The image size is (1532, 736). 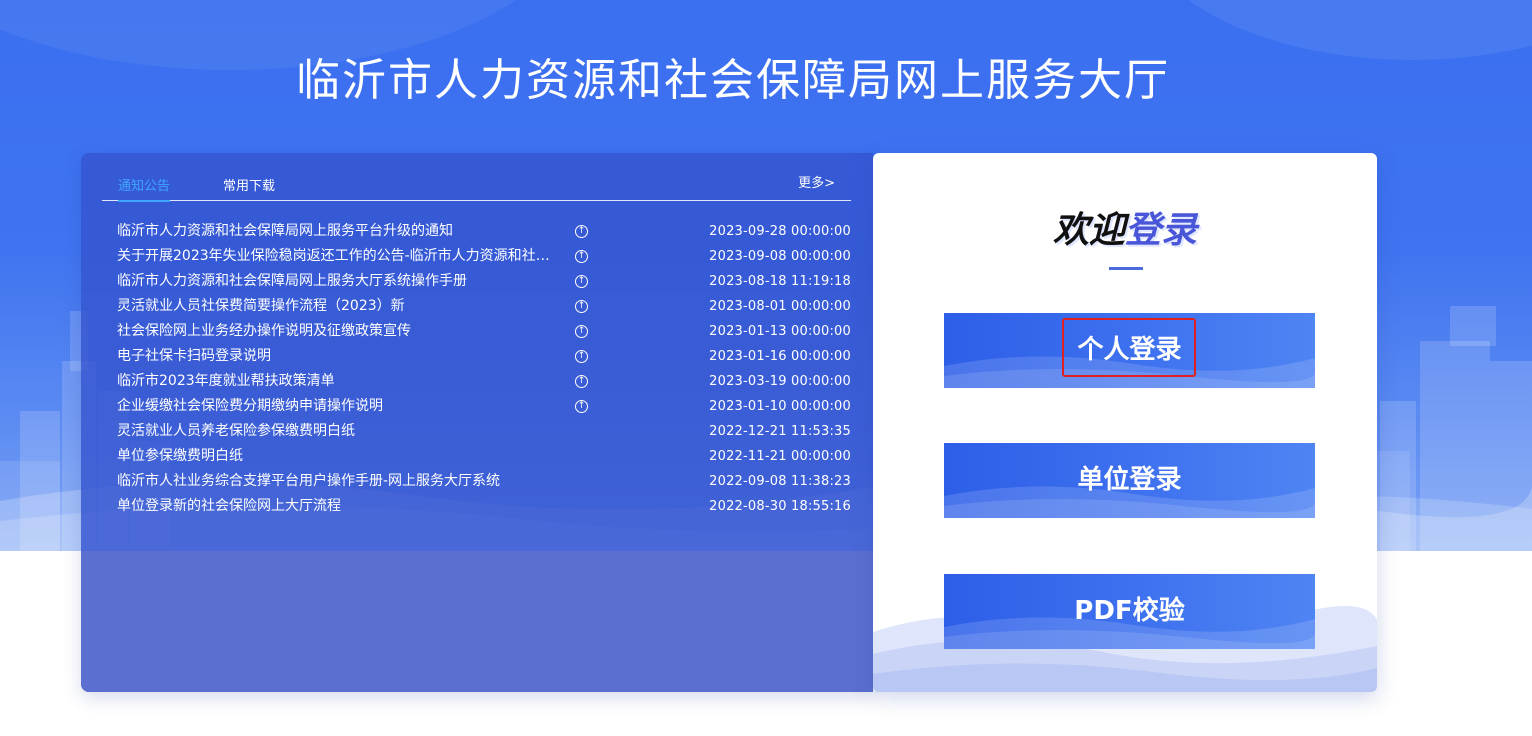 What do you see at coordinates (780, 381) in the screenshot?
I see `notice-date: 2023-03-19 00:00:00` at bounding box center [780, 381].